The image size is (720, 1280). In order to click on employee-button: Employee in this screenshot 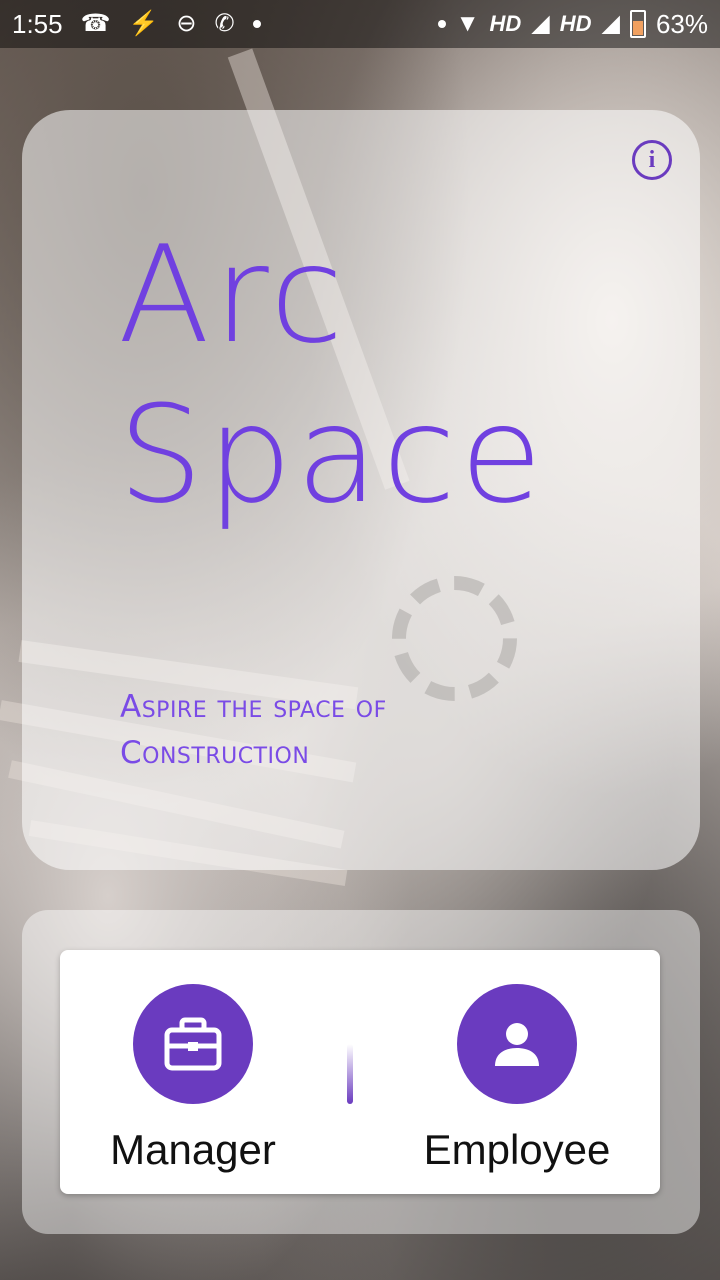, I will do `click(517, 1079)`.